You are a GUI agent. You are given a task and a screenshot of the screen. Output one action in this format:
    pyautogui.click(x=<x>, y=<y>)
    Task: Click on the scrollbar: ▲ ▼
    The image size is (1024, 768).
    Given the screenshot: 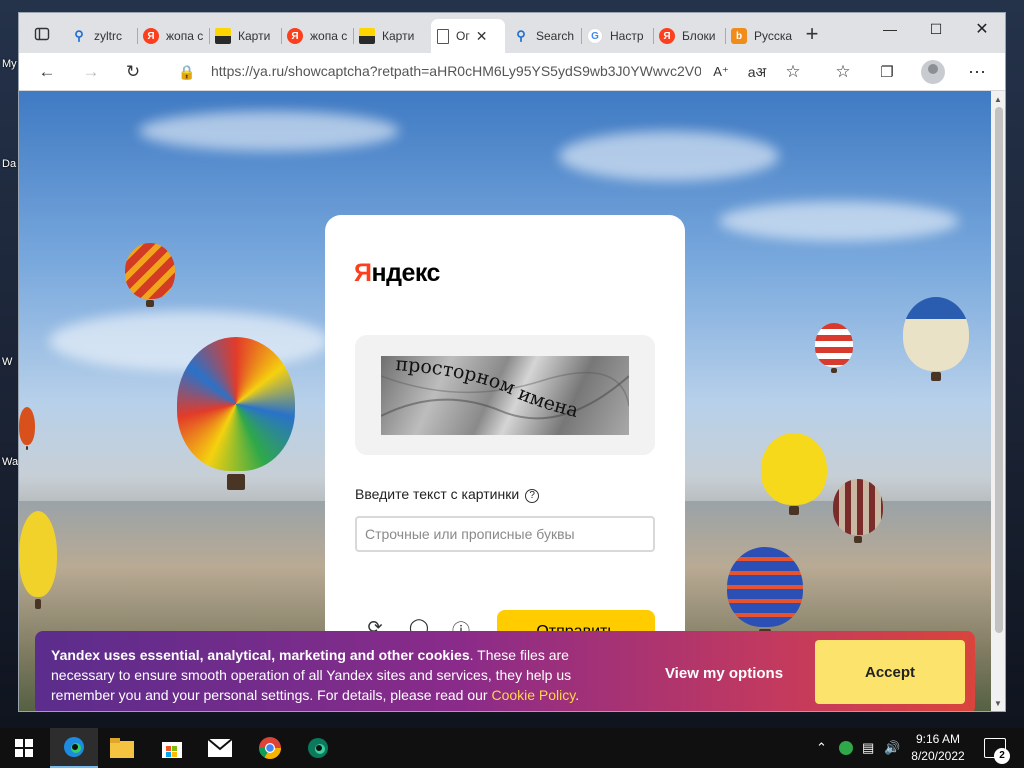 What is the action you would take?
    pyautogui.click(x=998, y=401)
    